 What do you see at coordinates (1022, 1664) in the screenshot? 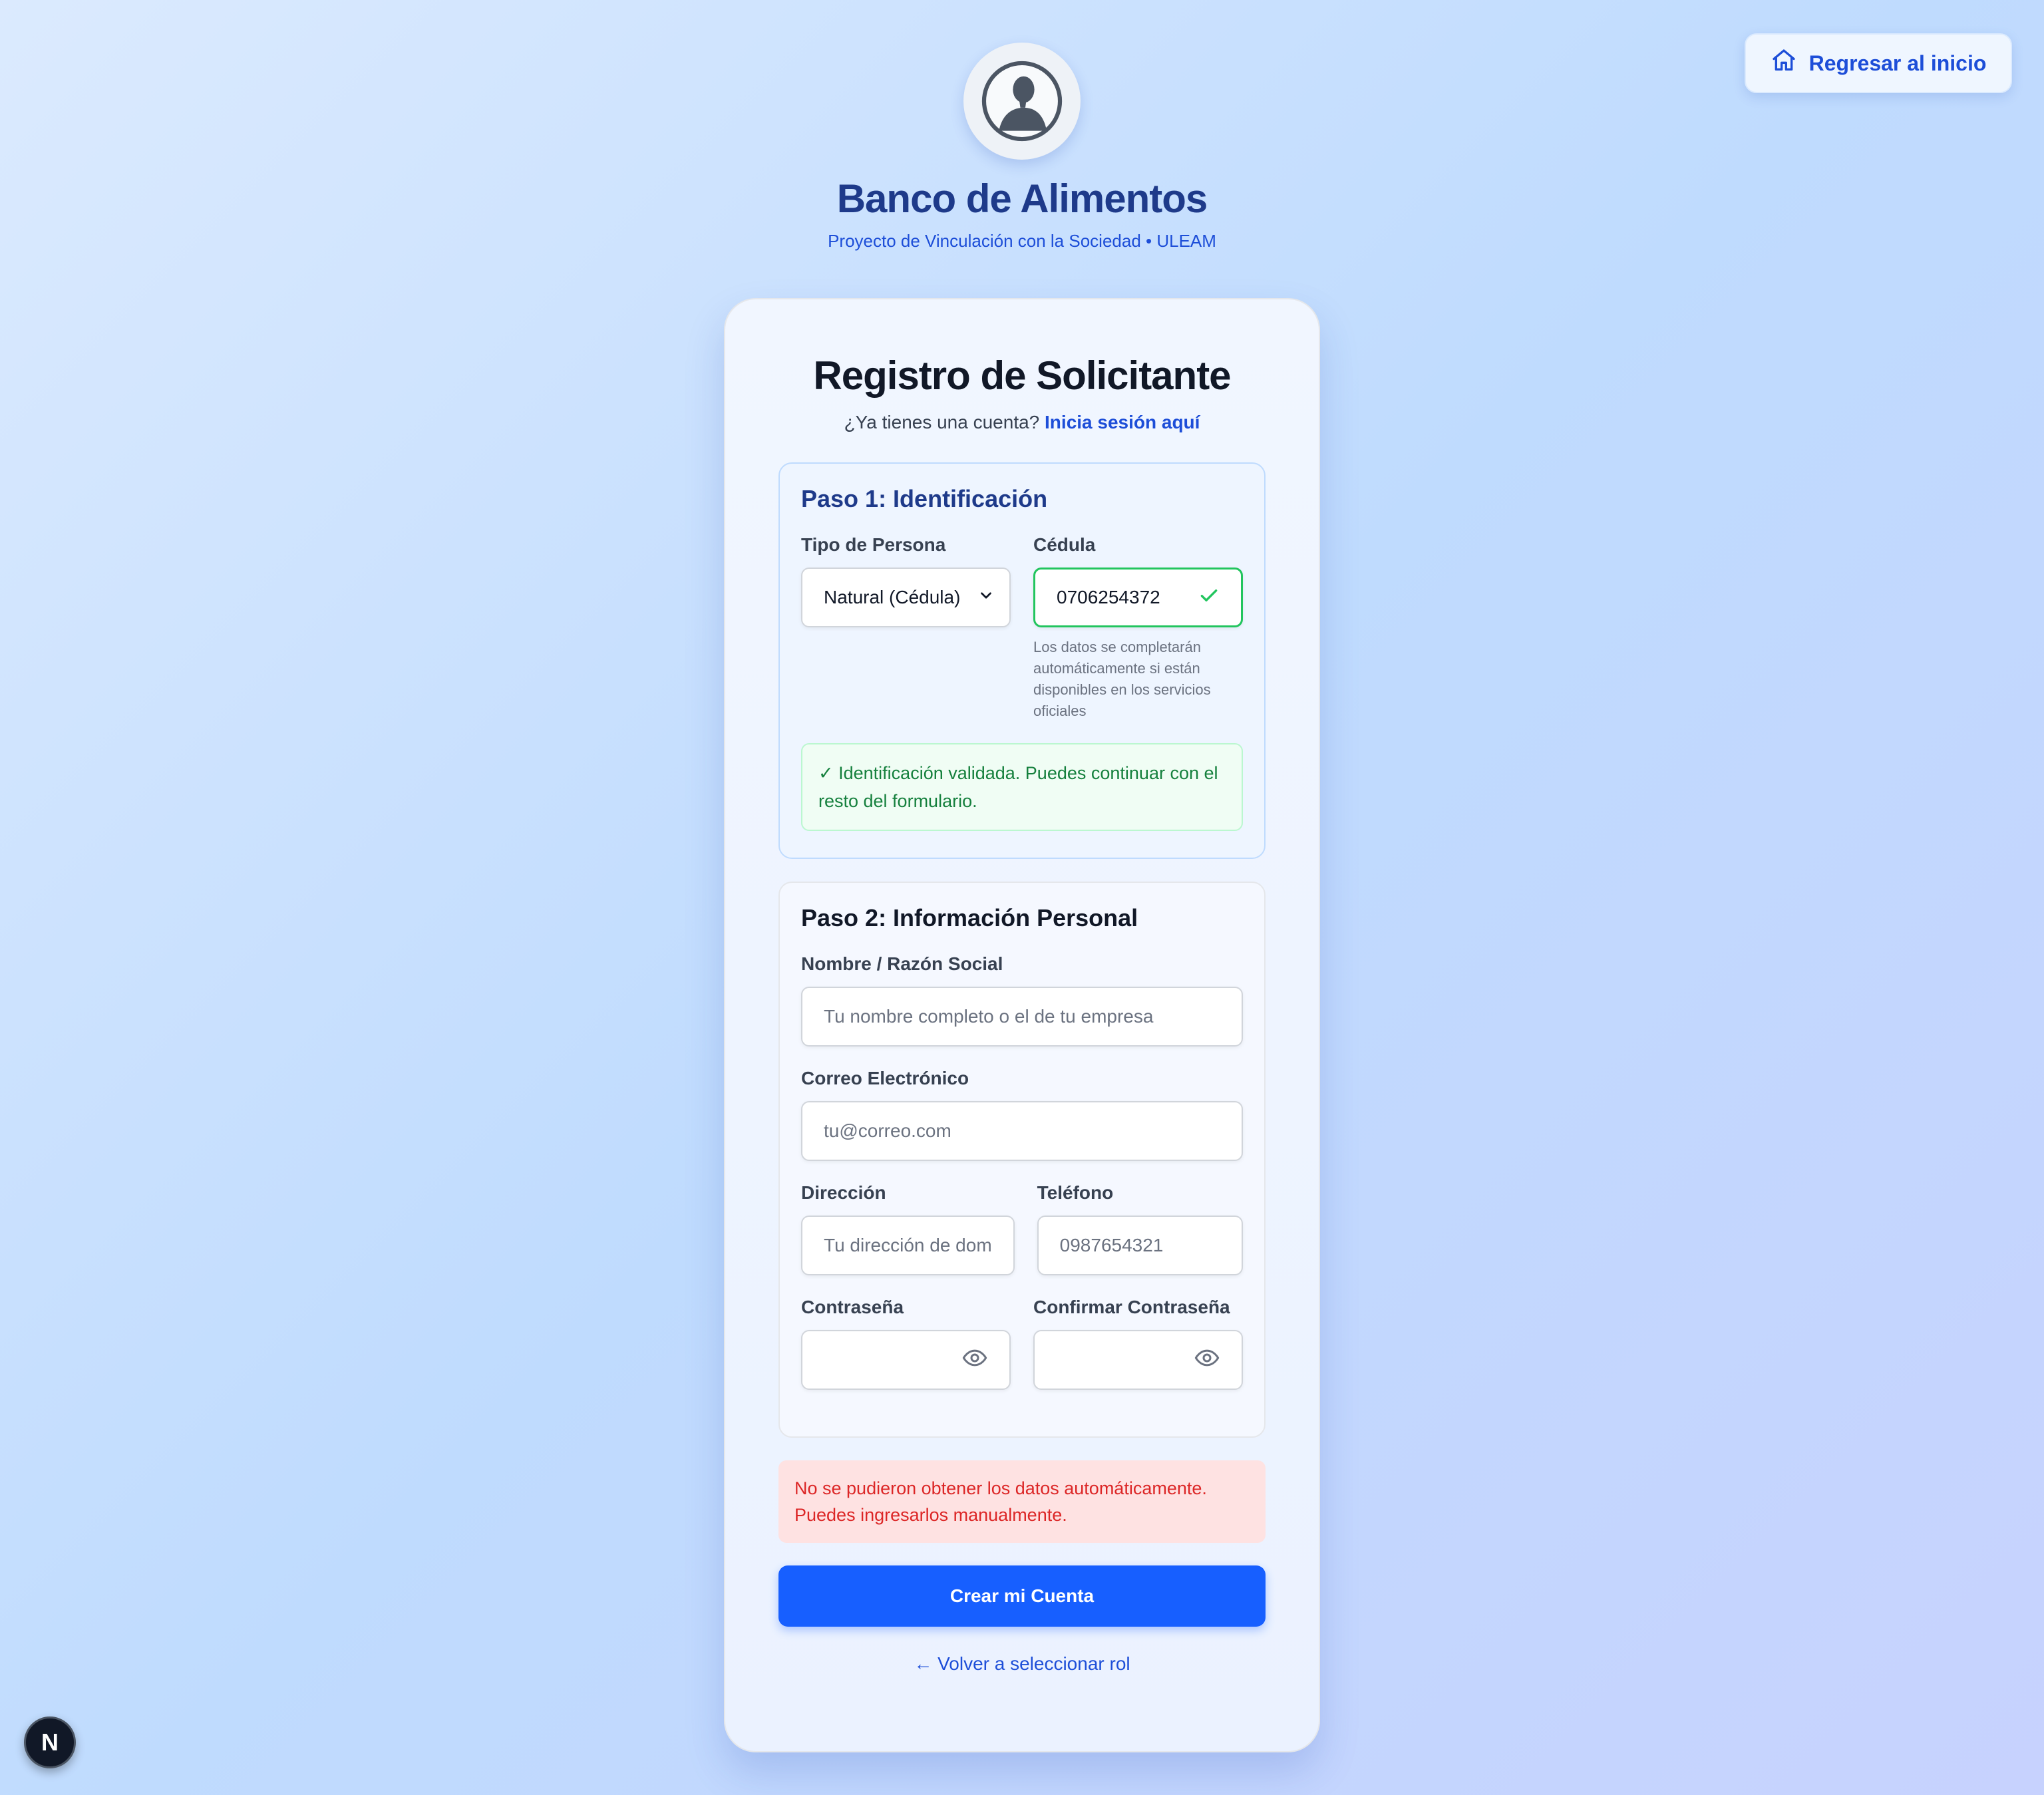
I see `back-to-role-link: ← Volver a seleccionar rol` at bounding box center [1022, 1664].